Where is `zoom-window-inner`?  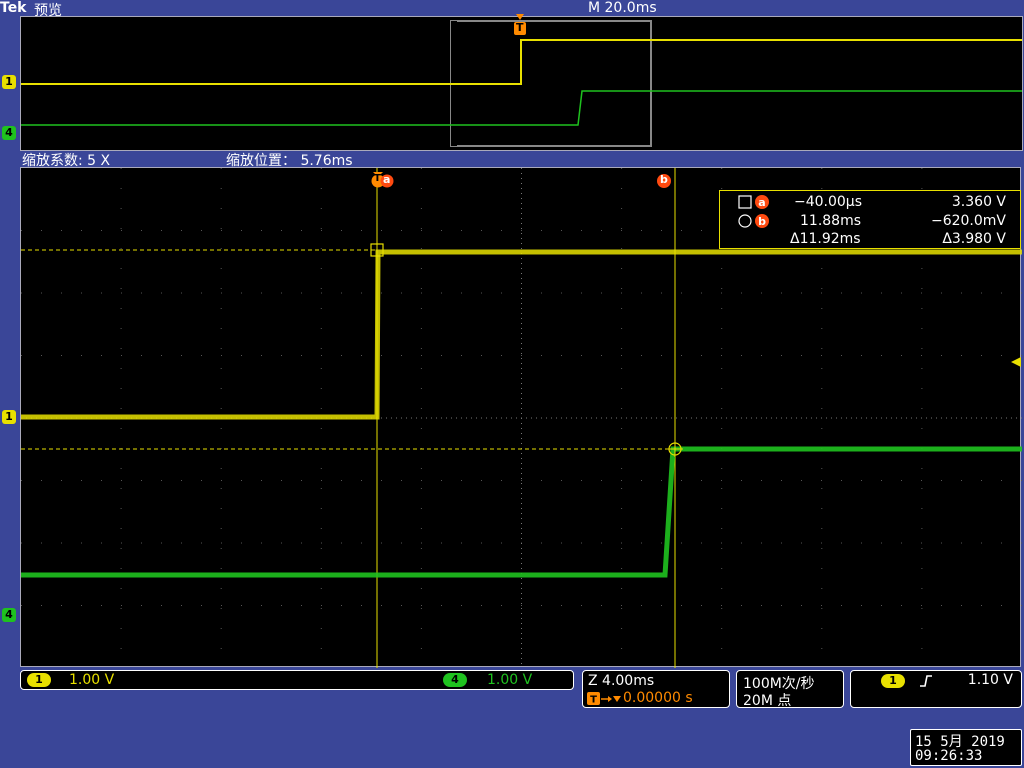
zoom-window-inner is located at coordinates (550, 82).